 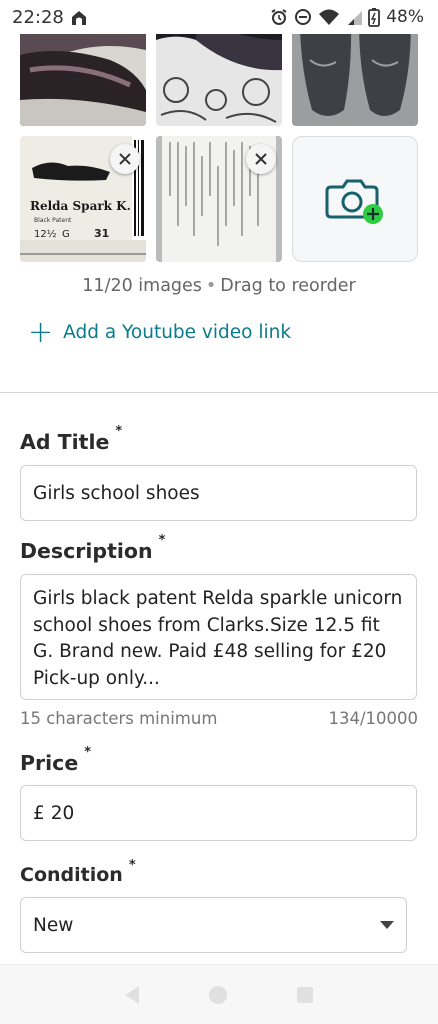 I want to click on reorder-hint: Drag to reorder, so click(x=288, y=286).